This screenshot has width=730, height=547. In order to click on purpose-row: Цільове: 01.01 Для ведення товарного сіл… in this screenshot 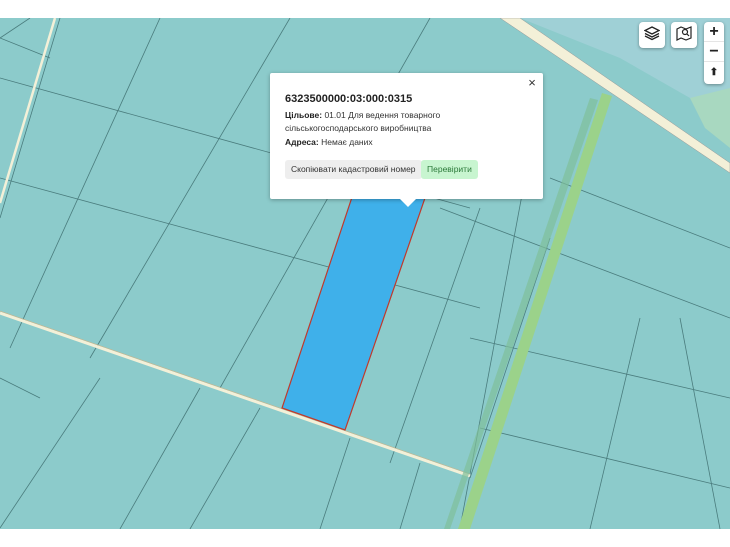, I will do `click(410, 122)`.